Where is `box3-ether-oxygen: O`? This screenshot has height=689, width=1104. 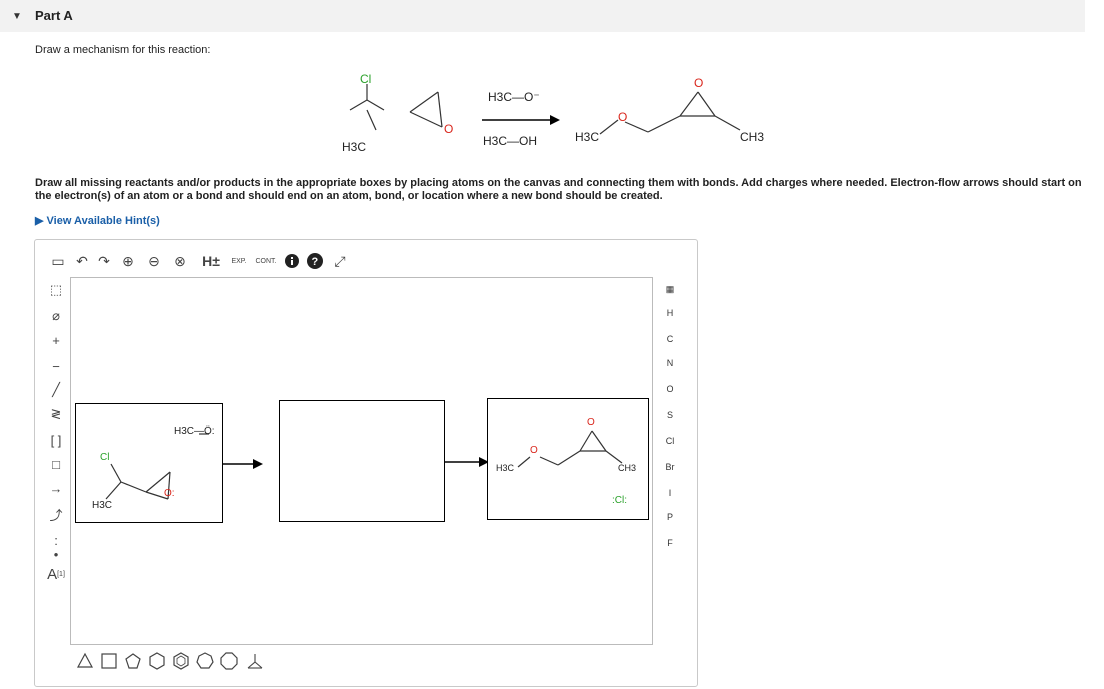
box3-ether-oxygen: O is located at coordinates (534, 450).